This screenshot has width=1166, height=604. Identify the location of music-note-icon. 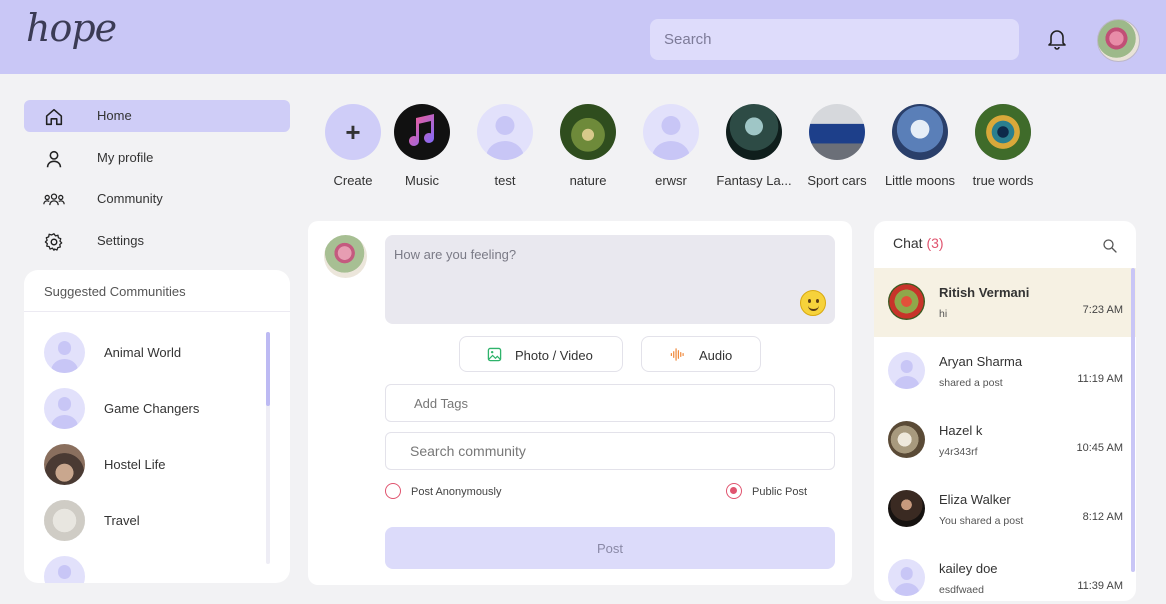
(421, 130).